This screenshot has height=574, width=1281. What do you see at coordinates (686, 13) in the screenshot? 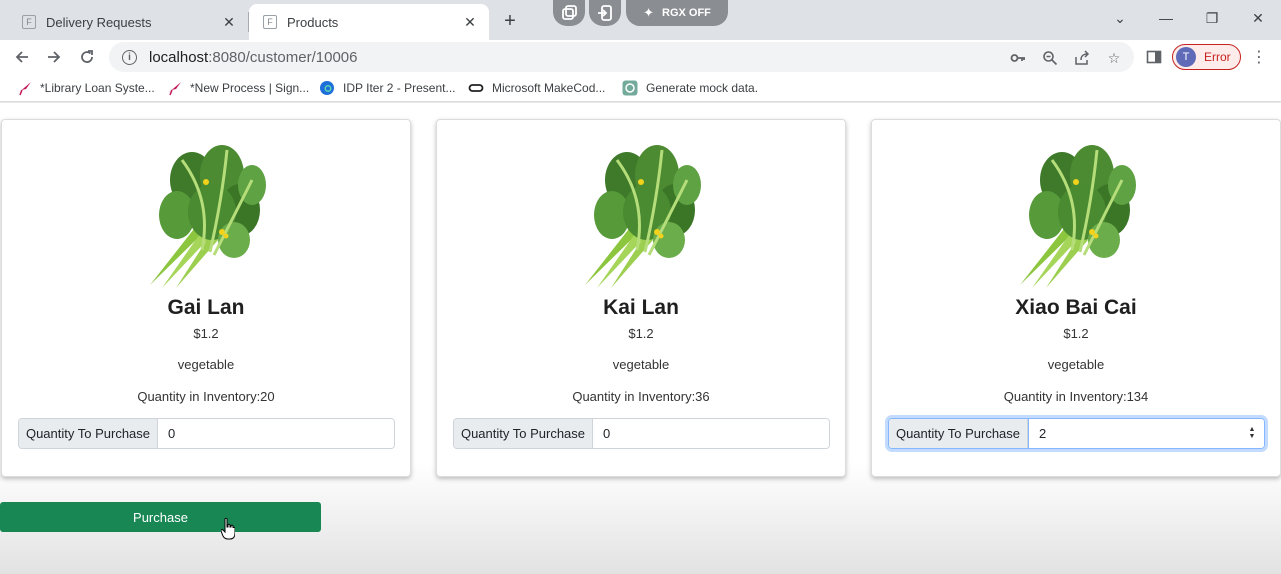
I see `rgx-extension-label: RGX OFF` at bounding box center [686, 13].